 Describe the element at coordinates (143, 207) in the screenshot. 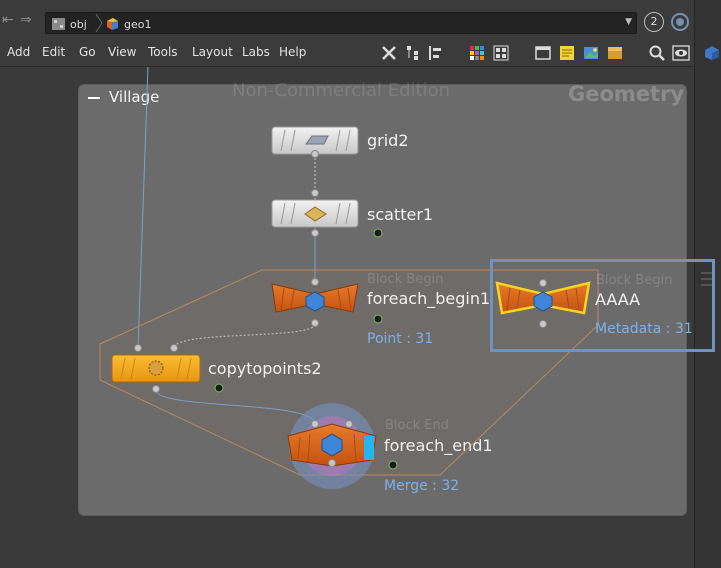

I see `wire` at that location.